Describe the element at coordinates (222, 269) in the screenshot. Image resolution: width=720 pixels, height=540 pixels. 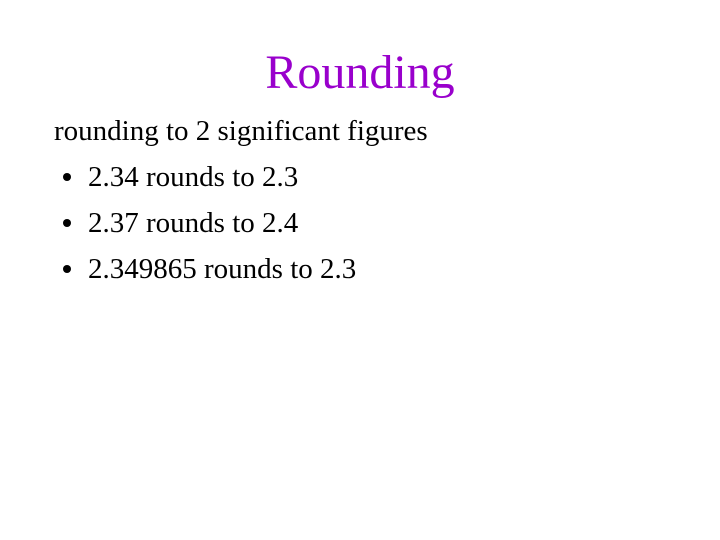
I see `list-item-label: 2.349865 rounds to 2.3` at that location.